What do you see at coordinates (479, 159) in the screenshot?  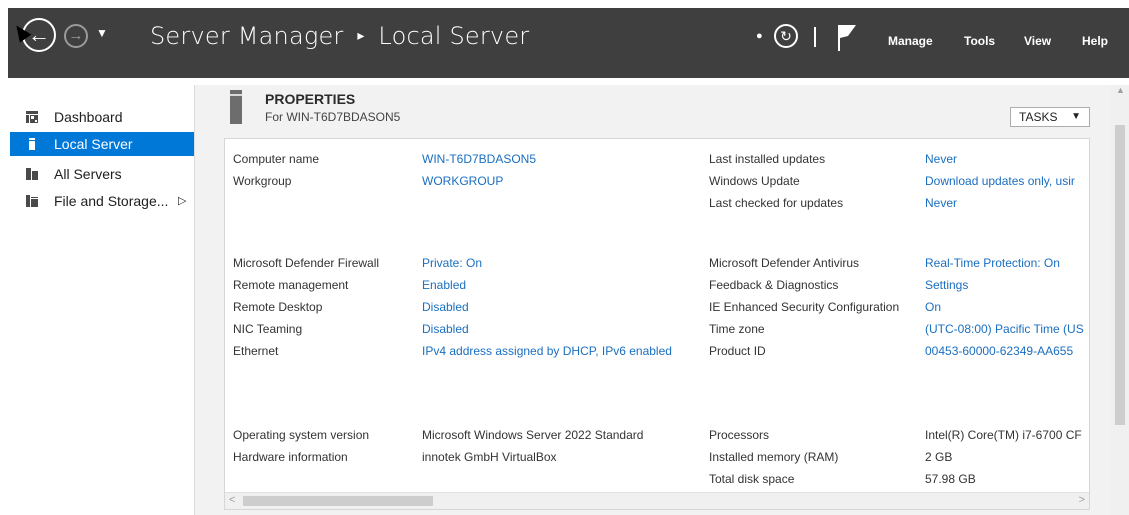 I see `prop-value-link: WIN-T6D7BDASON5` at bounding box center [479, 159].